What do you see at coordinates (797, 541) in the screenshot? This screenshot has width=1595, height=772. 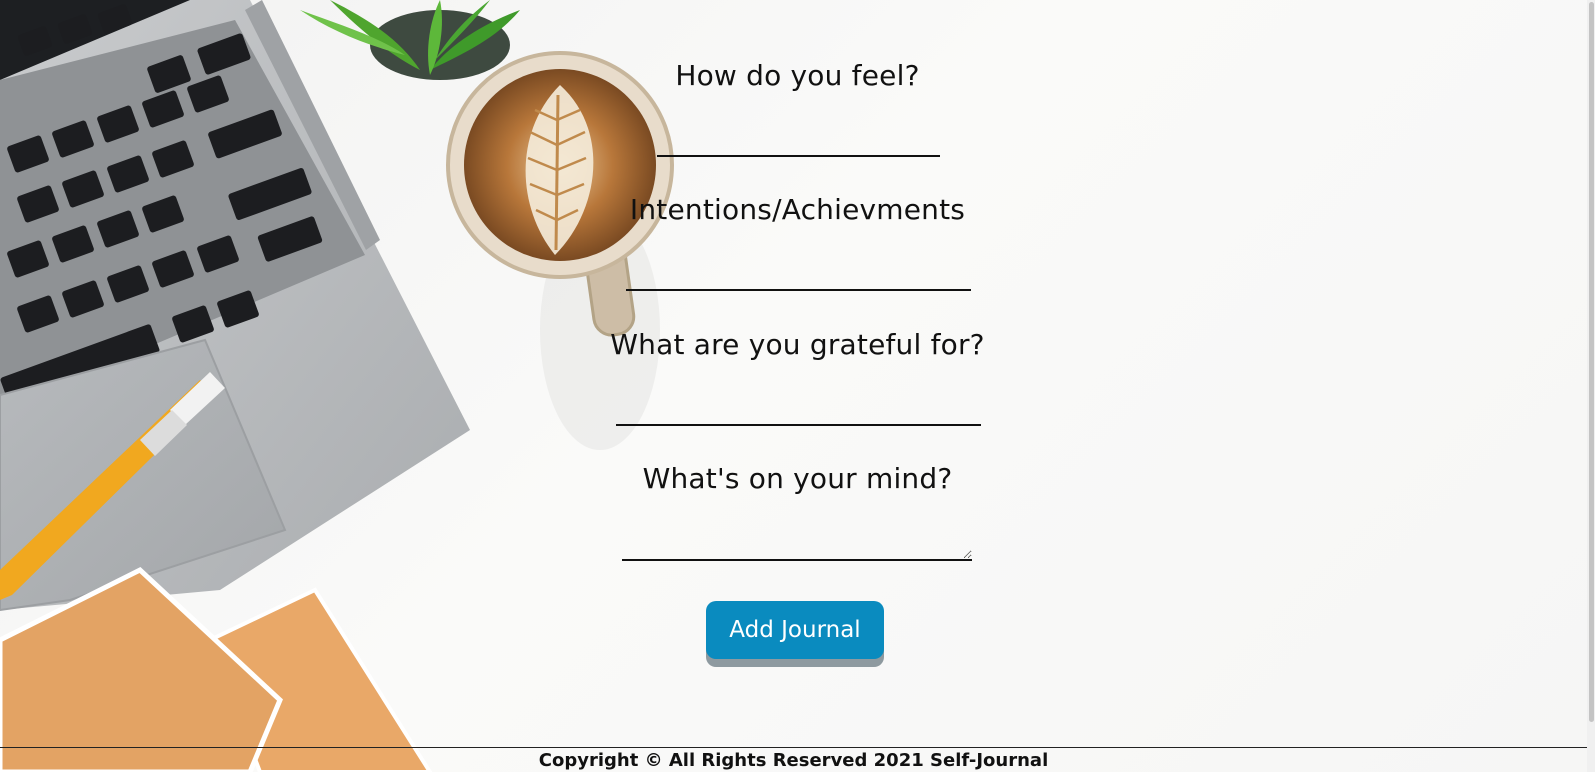 I see `mind-answer-textarea` at bounding box center [797, 541].